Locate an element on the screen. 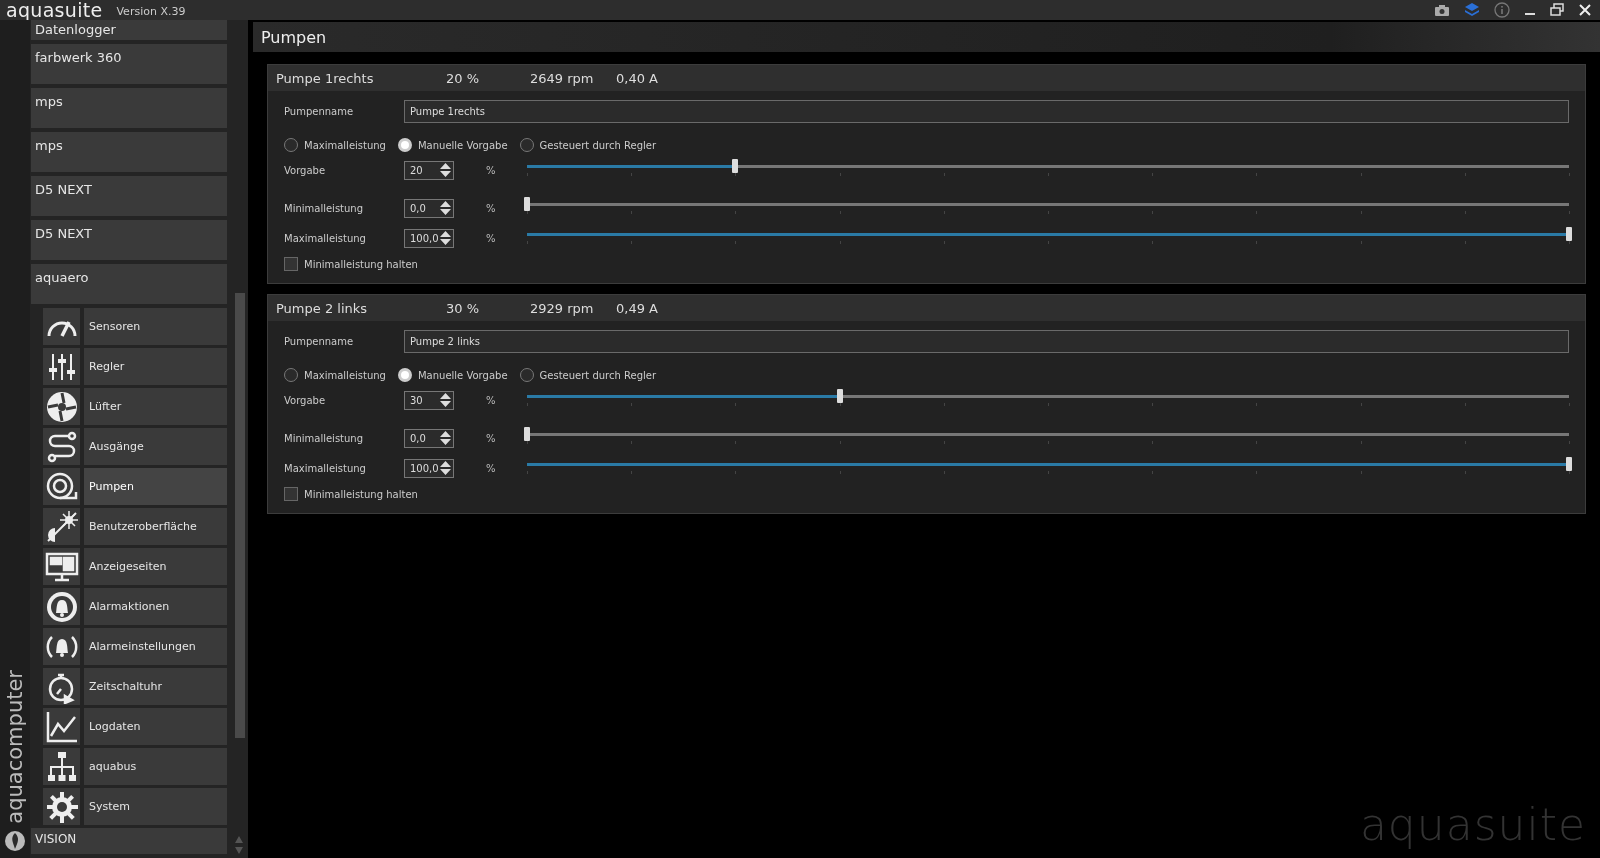 The image size is (1600, 858). pump-speed: 2649 rpm is located at coordinates (562, 78).